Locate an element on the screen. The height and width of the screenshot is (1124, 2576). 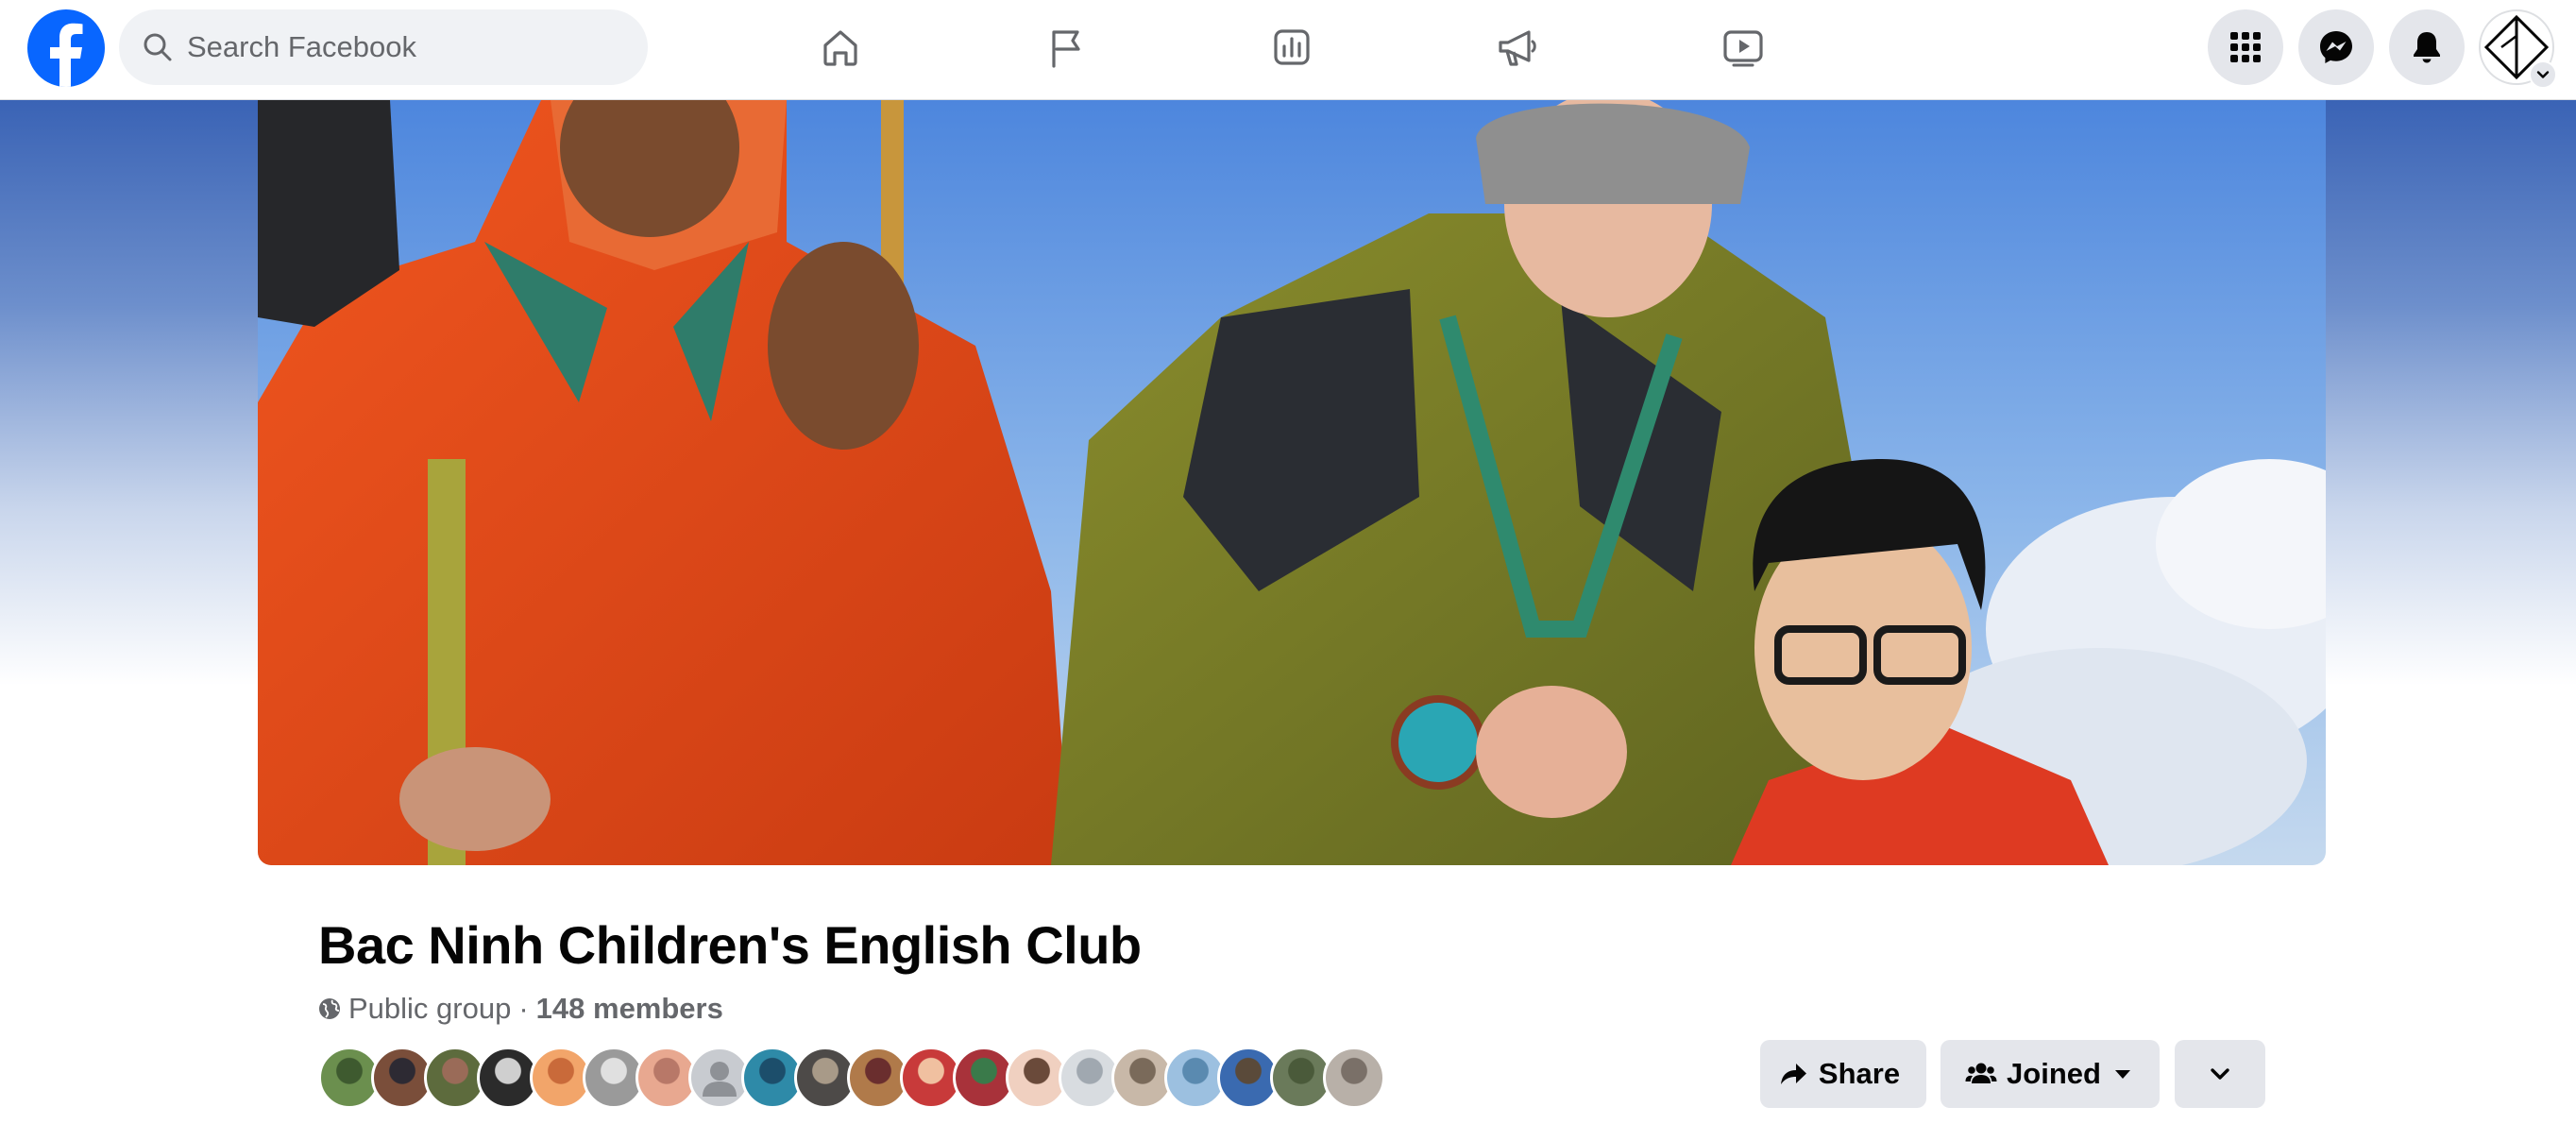
messenger-icon is located at coordinates (2336, 47).